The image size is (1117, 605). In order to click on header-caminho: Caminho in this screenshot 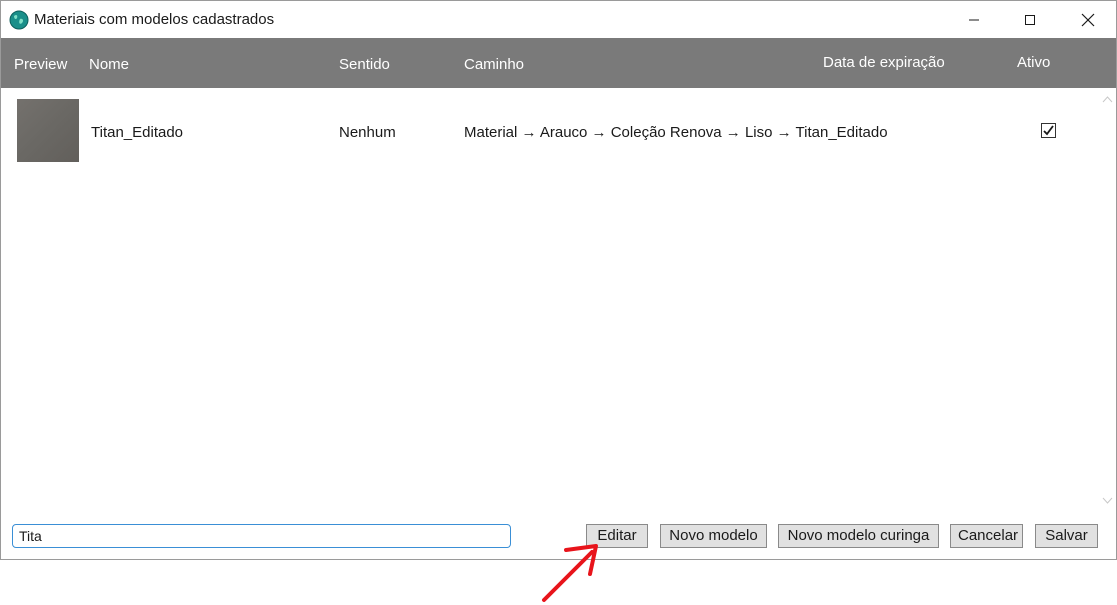, I will do `click(494, 64)`.